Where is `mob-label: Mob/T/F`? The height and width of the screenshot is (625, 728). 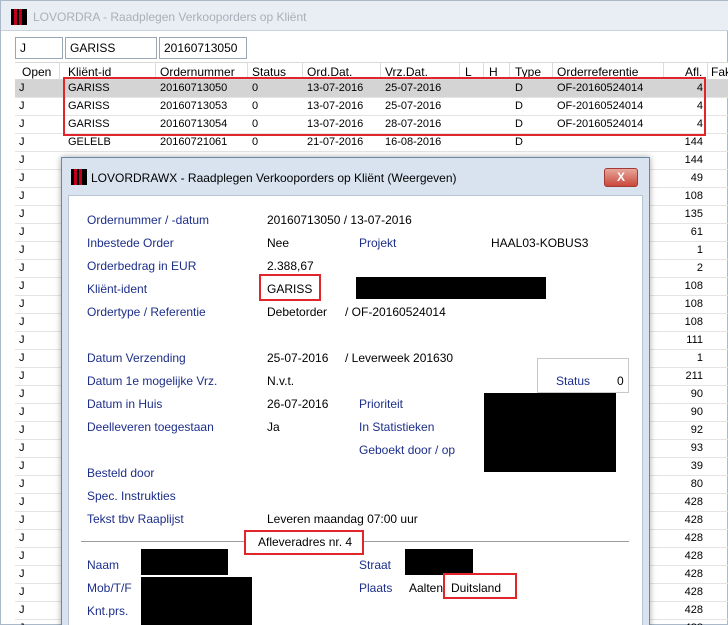 mob-label: Mob/T/F is located at coordinates (109, 588).